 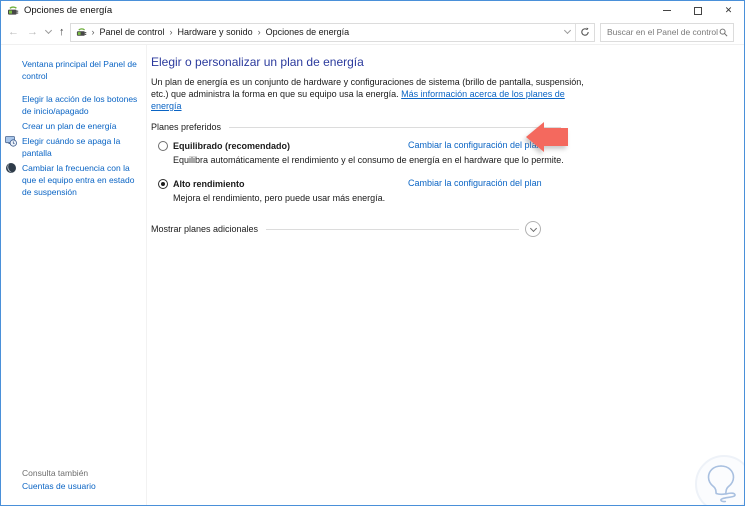 I want to click on sidebar-item-label: Elegir cuándo se apaga la pantalla, so click(x=71, y=147).